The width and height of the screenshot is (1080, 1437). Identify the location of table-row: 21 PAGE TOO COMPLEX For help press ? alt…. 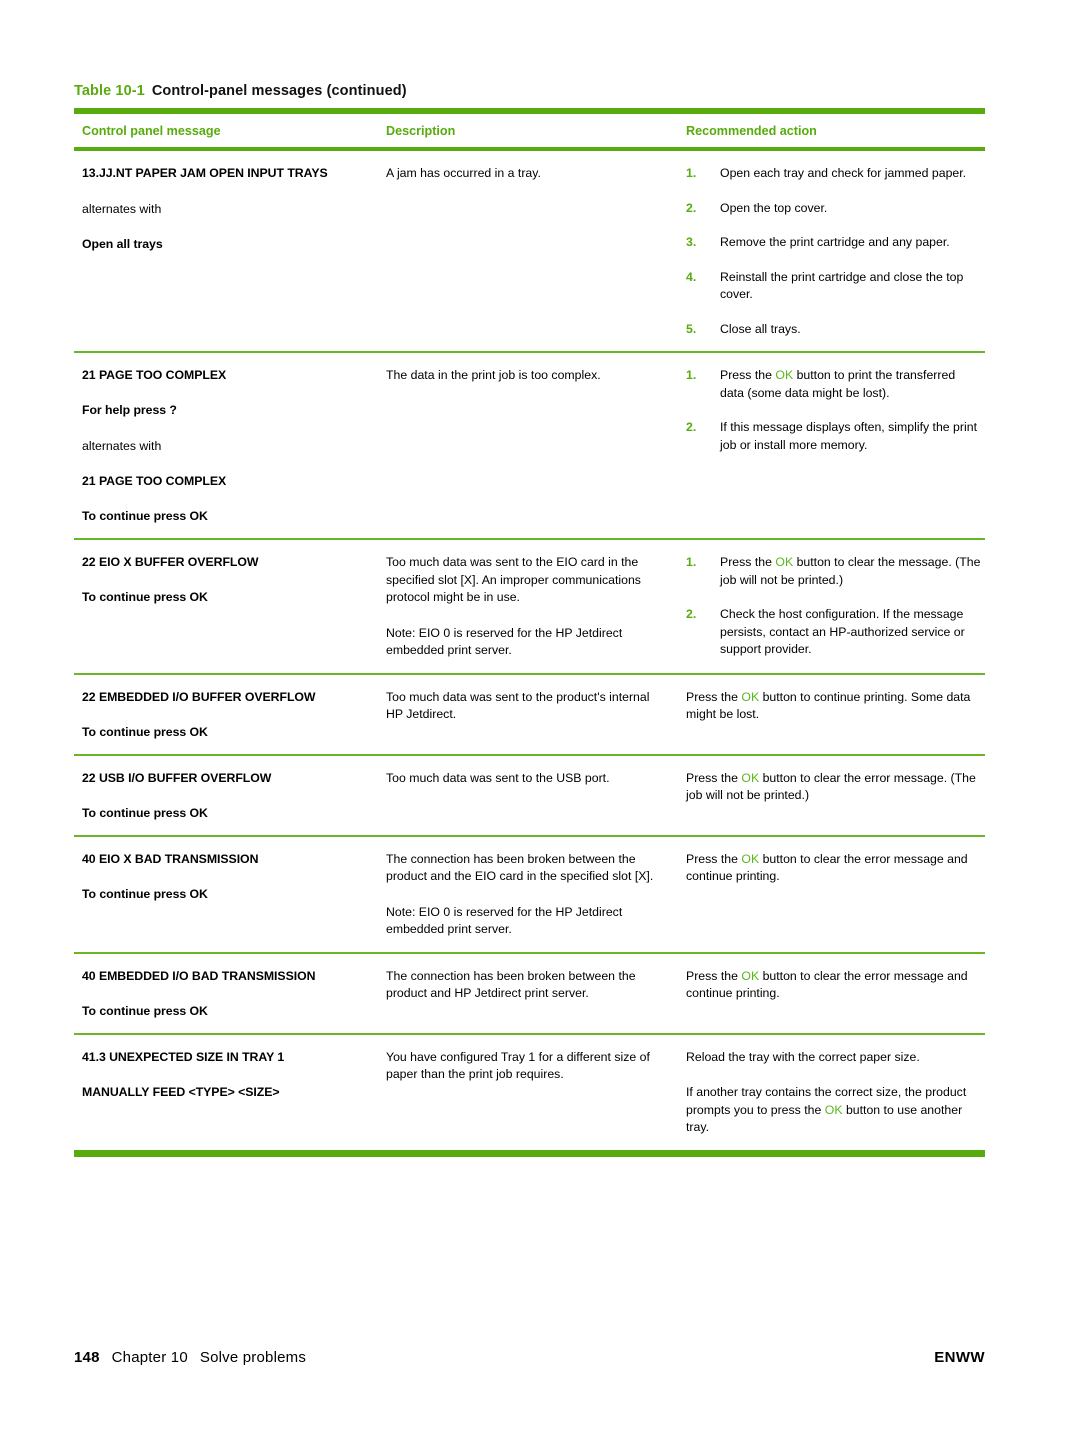
(529, 445).